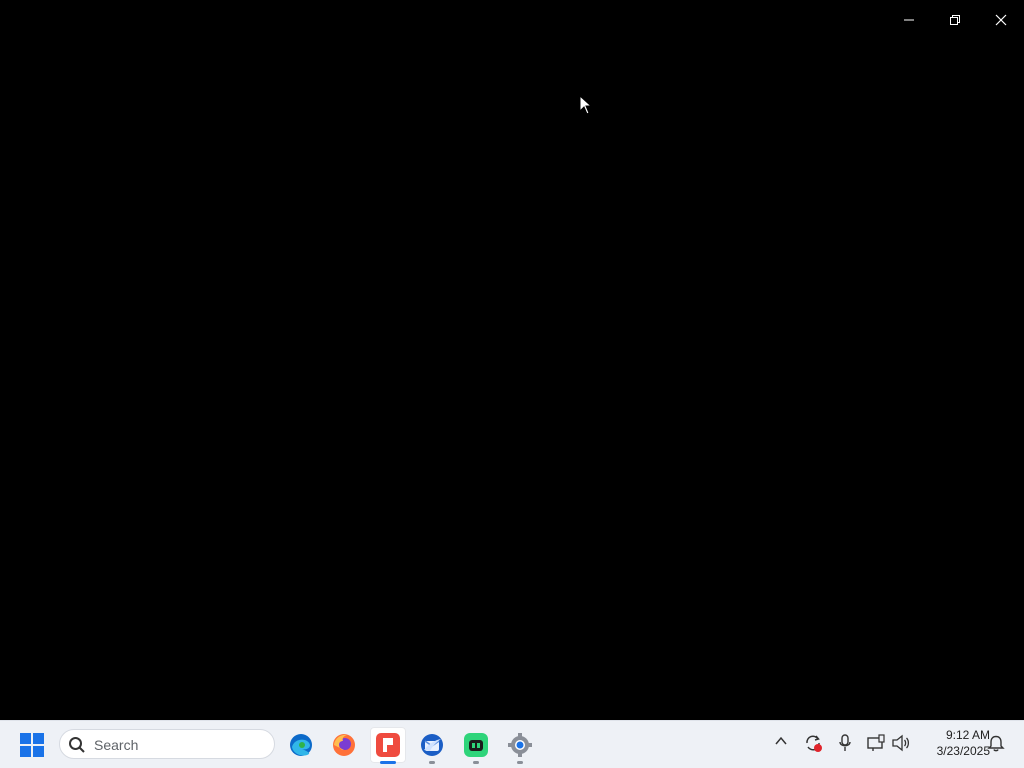  Describe the element at coordinates (901, 743) in the screenshot. I see `volume-icon` at that location.